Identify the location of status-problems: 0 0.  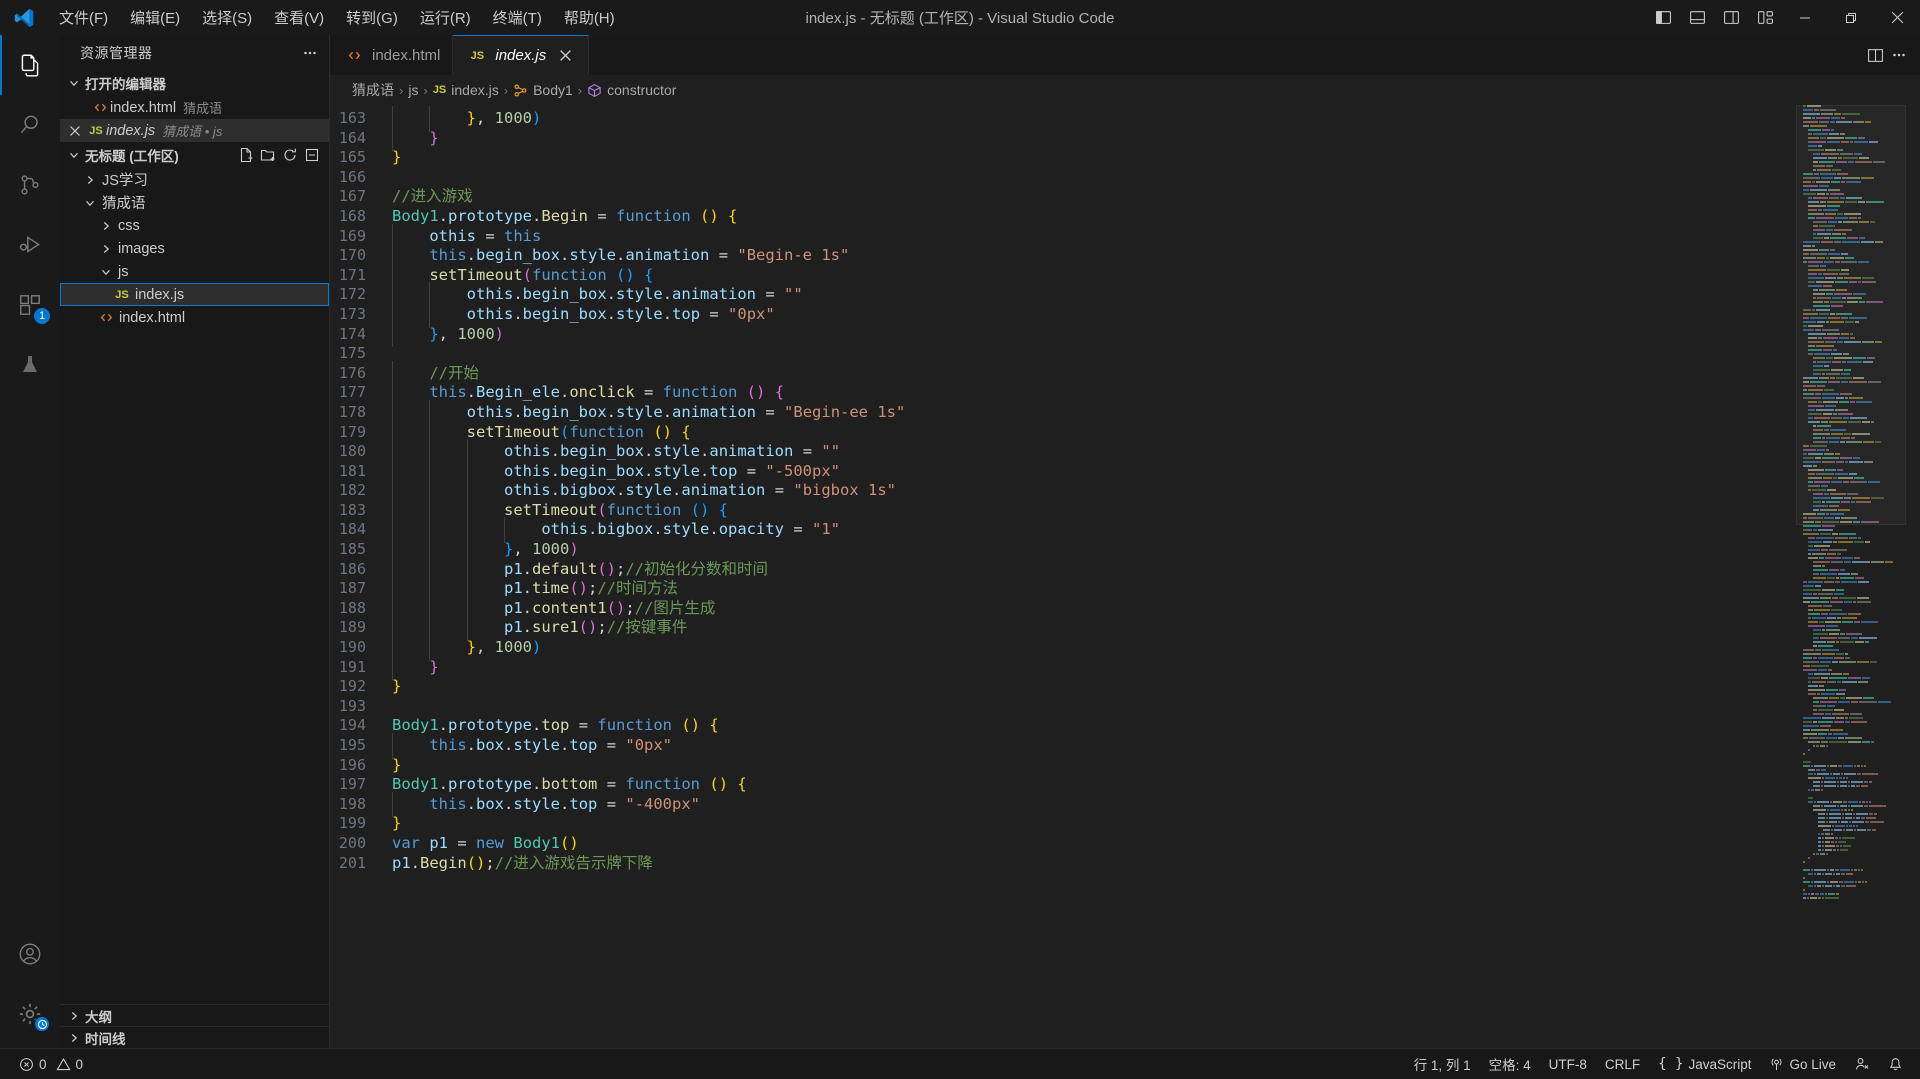
(51, 1064).